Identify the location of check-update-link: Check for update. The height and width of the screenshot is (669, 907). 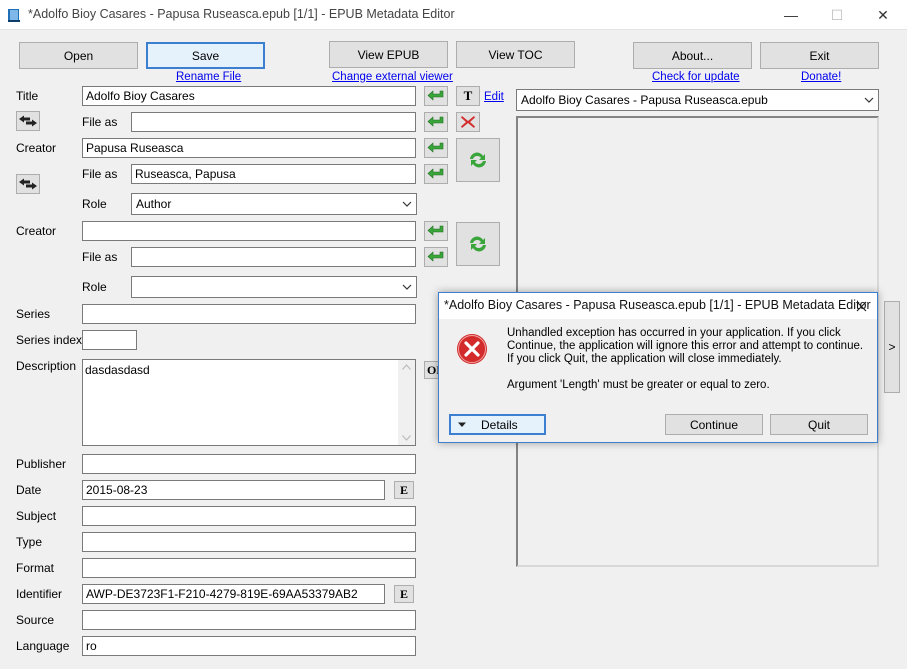
(696, 77).